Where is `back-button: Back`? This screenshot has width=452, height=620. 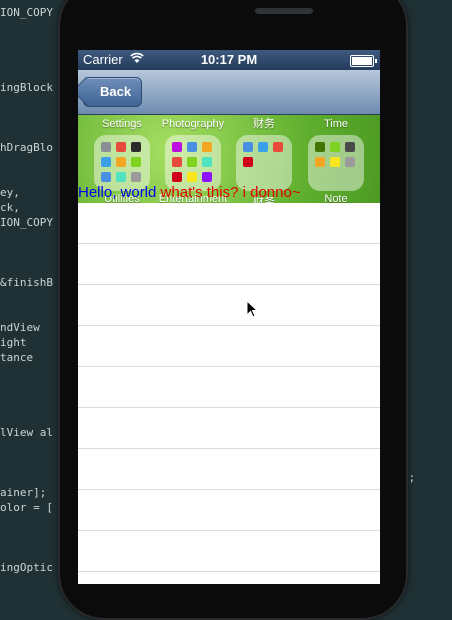 back-button: Back is located at coordinates (113, 92).